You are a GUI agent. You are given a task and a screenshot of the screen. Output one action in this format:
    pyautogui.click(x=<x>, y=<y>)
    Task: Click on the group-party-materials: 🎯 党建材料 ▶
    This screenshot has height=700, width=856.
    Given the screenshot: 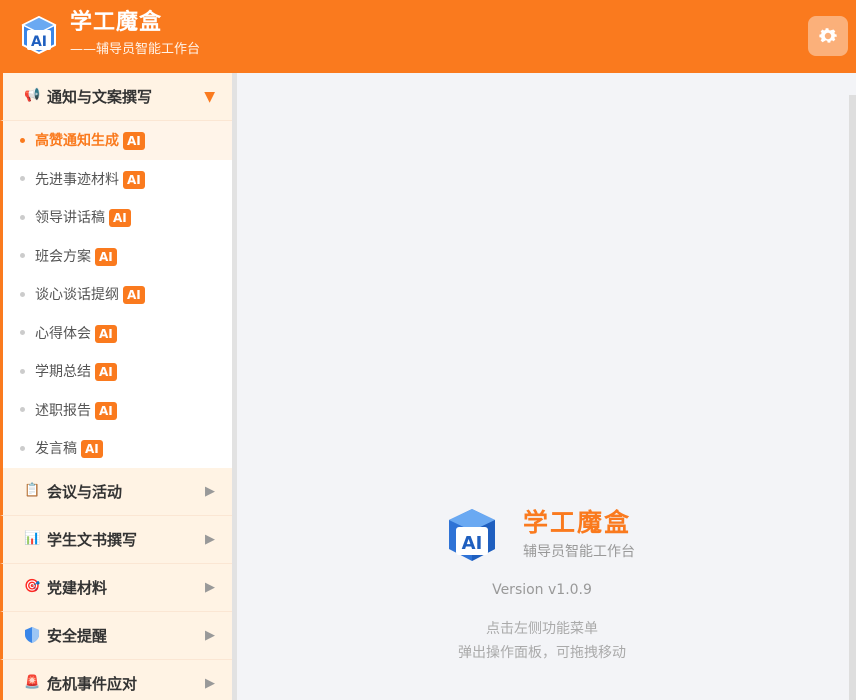 What is the action you would take?
    pyautogui.click(x=116, y=587)
    